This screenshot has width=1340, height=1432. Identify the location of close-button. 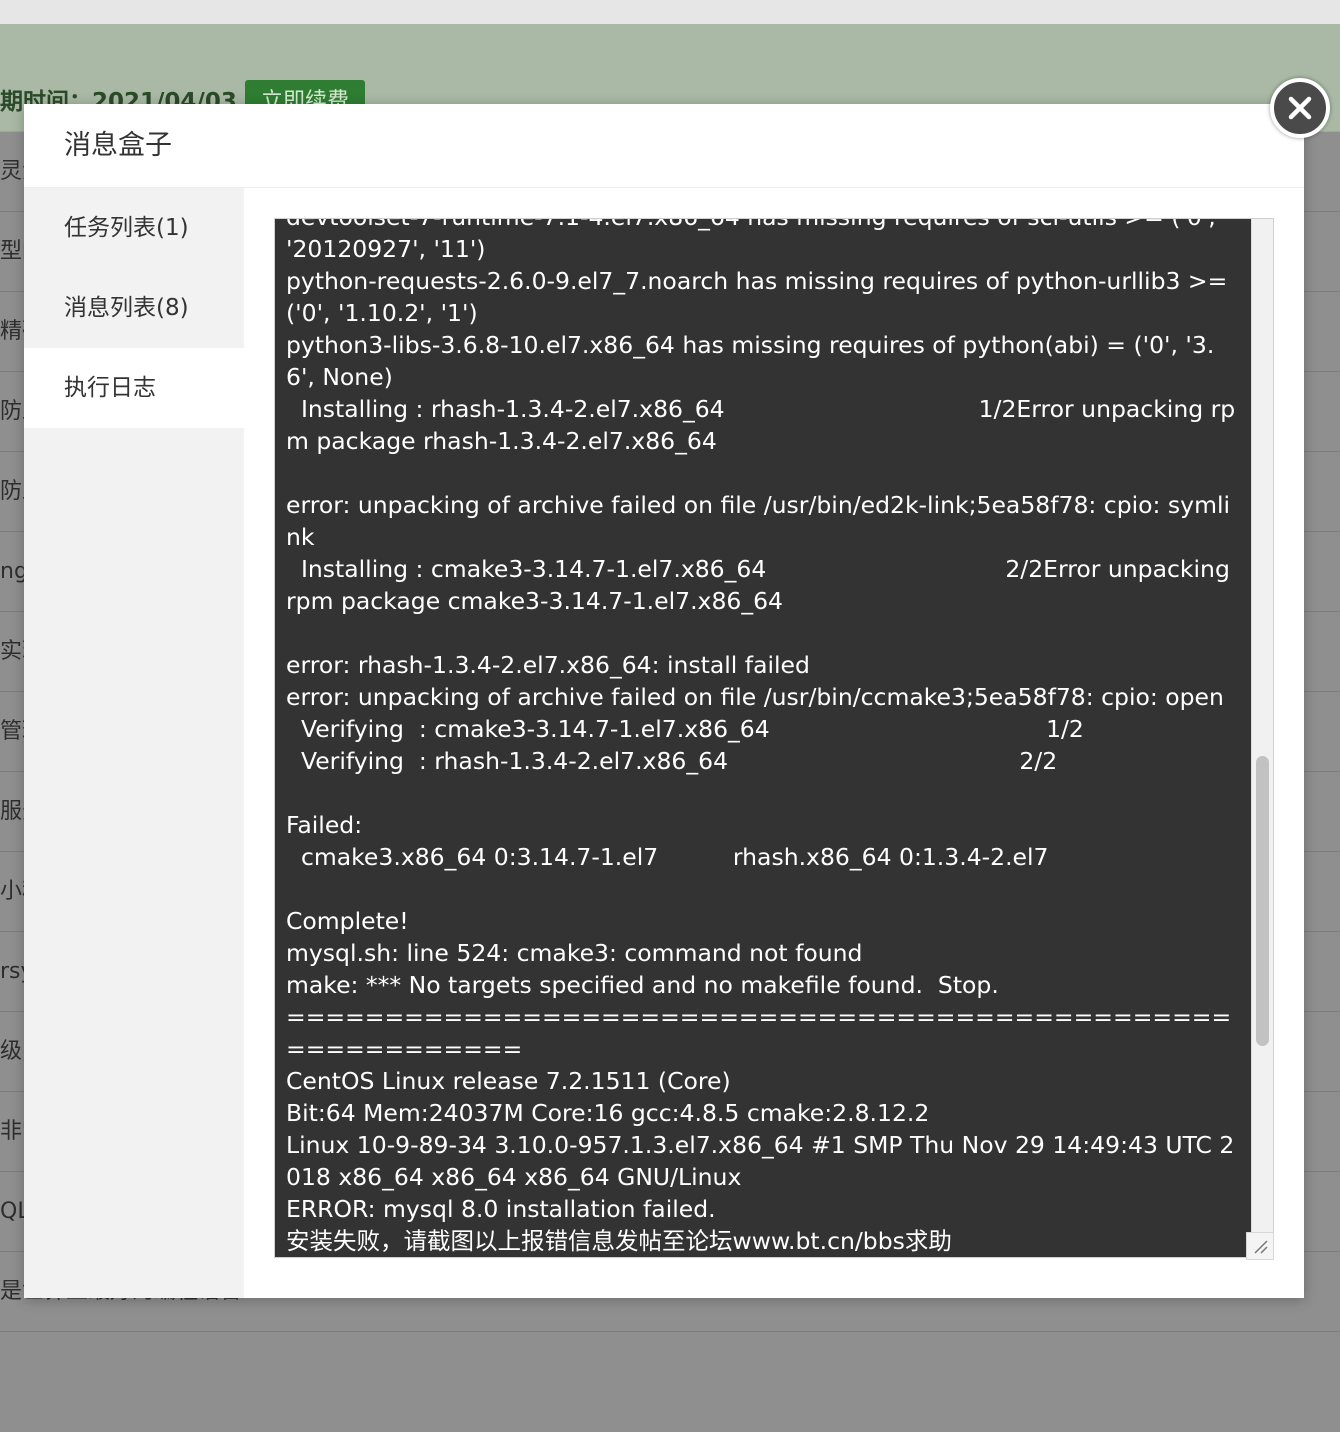
(1300, 108).